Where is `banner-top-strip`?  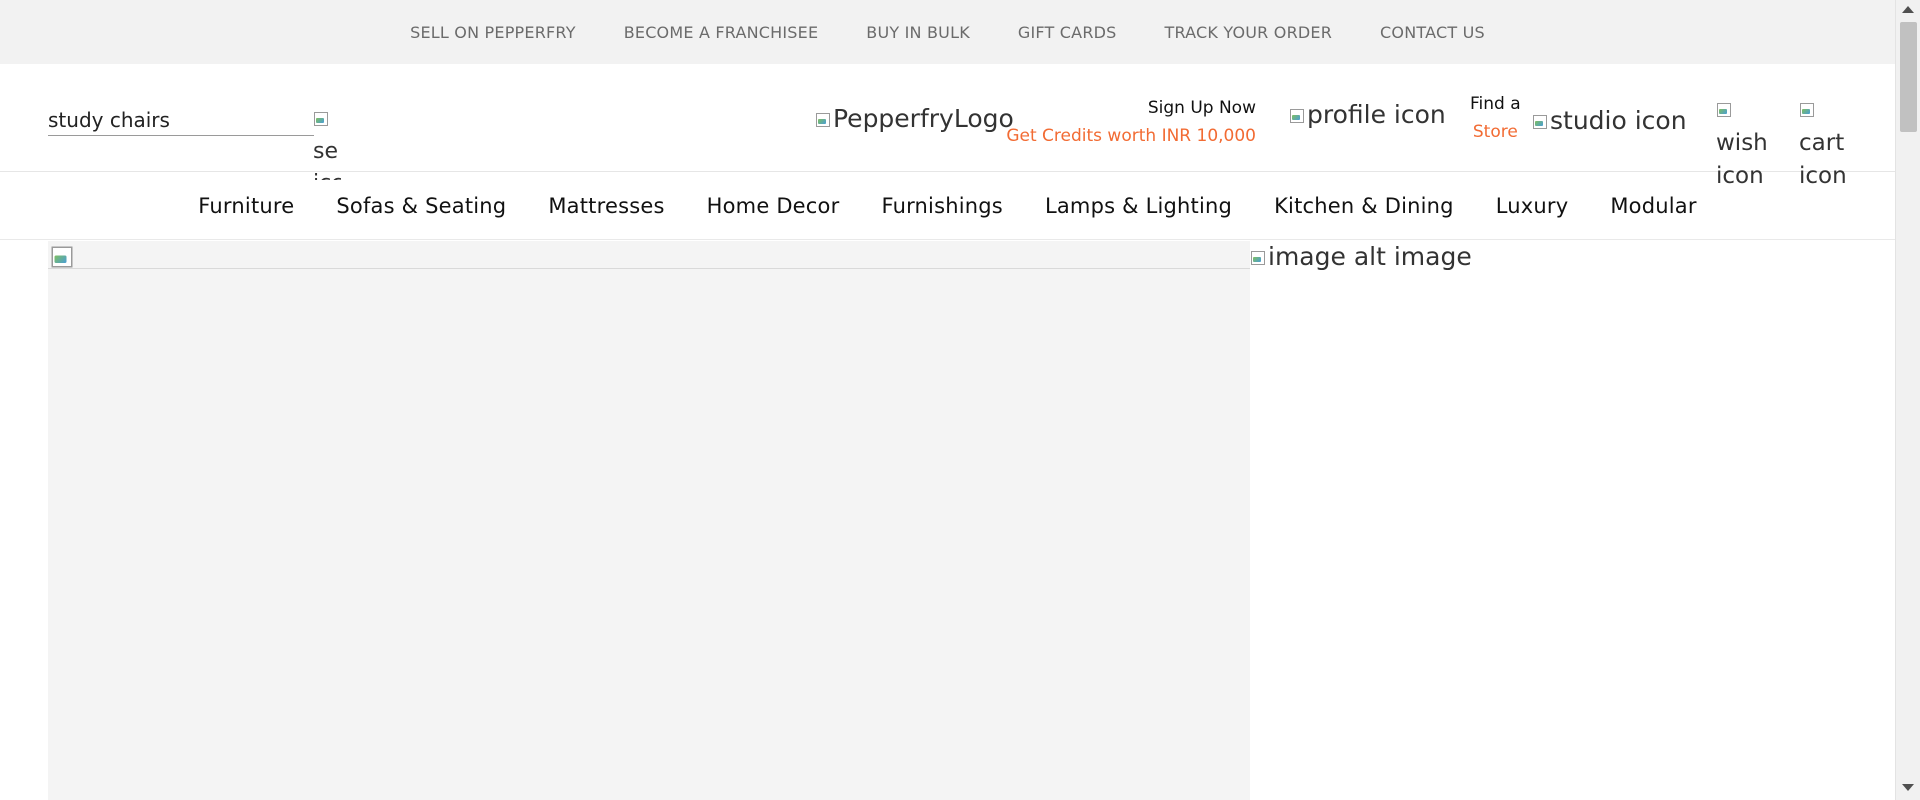 banner-top-strip is located at coordinates (649, 255).